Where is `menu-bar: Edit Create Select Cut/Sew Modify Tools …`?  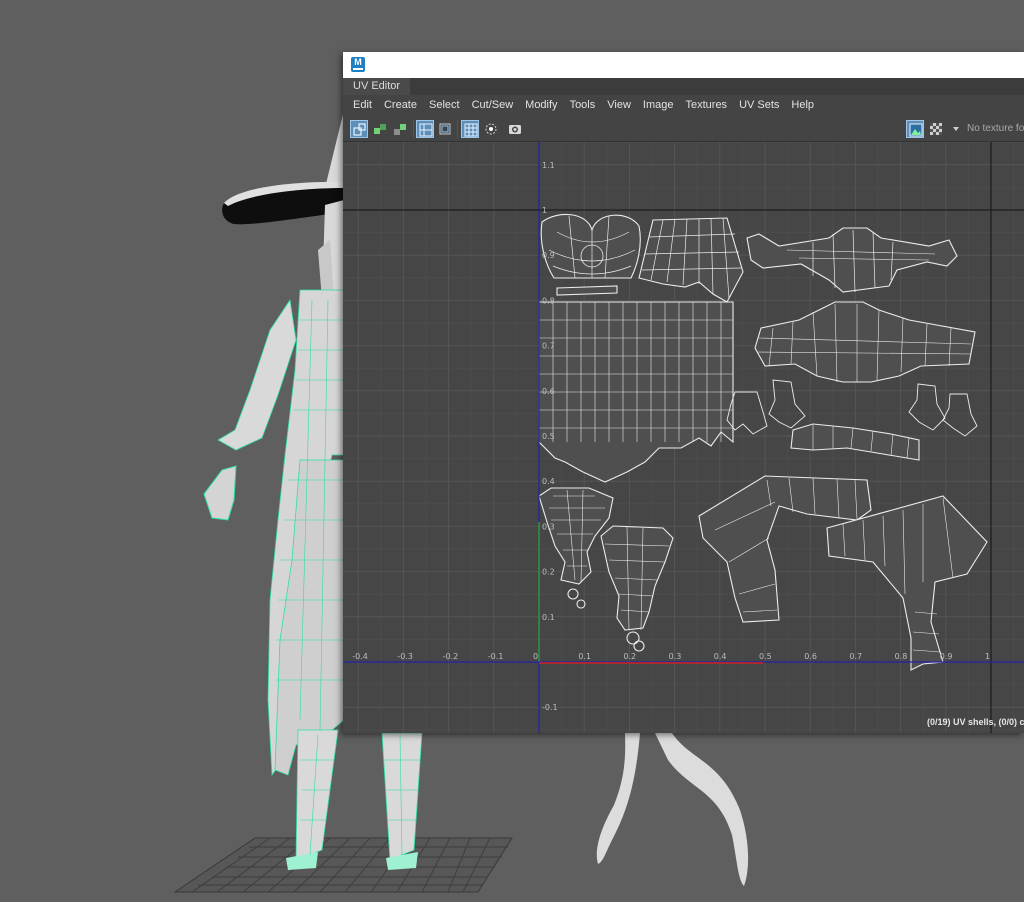
menu-bar: Edit Create Select Cut/Sew Modify Tools … is located at coordinates (683, 105).